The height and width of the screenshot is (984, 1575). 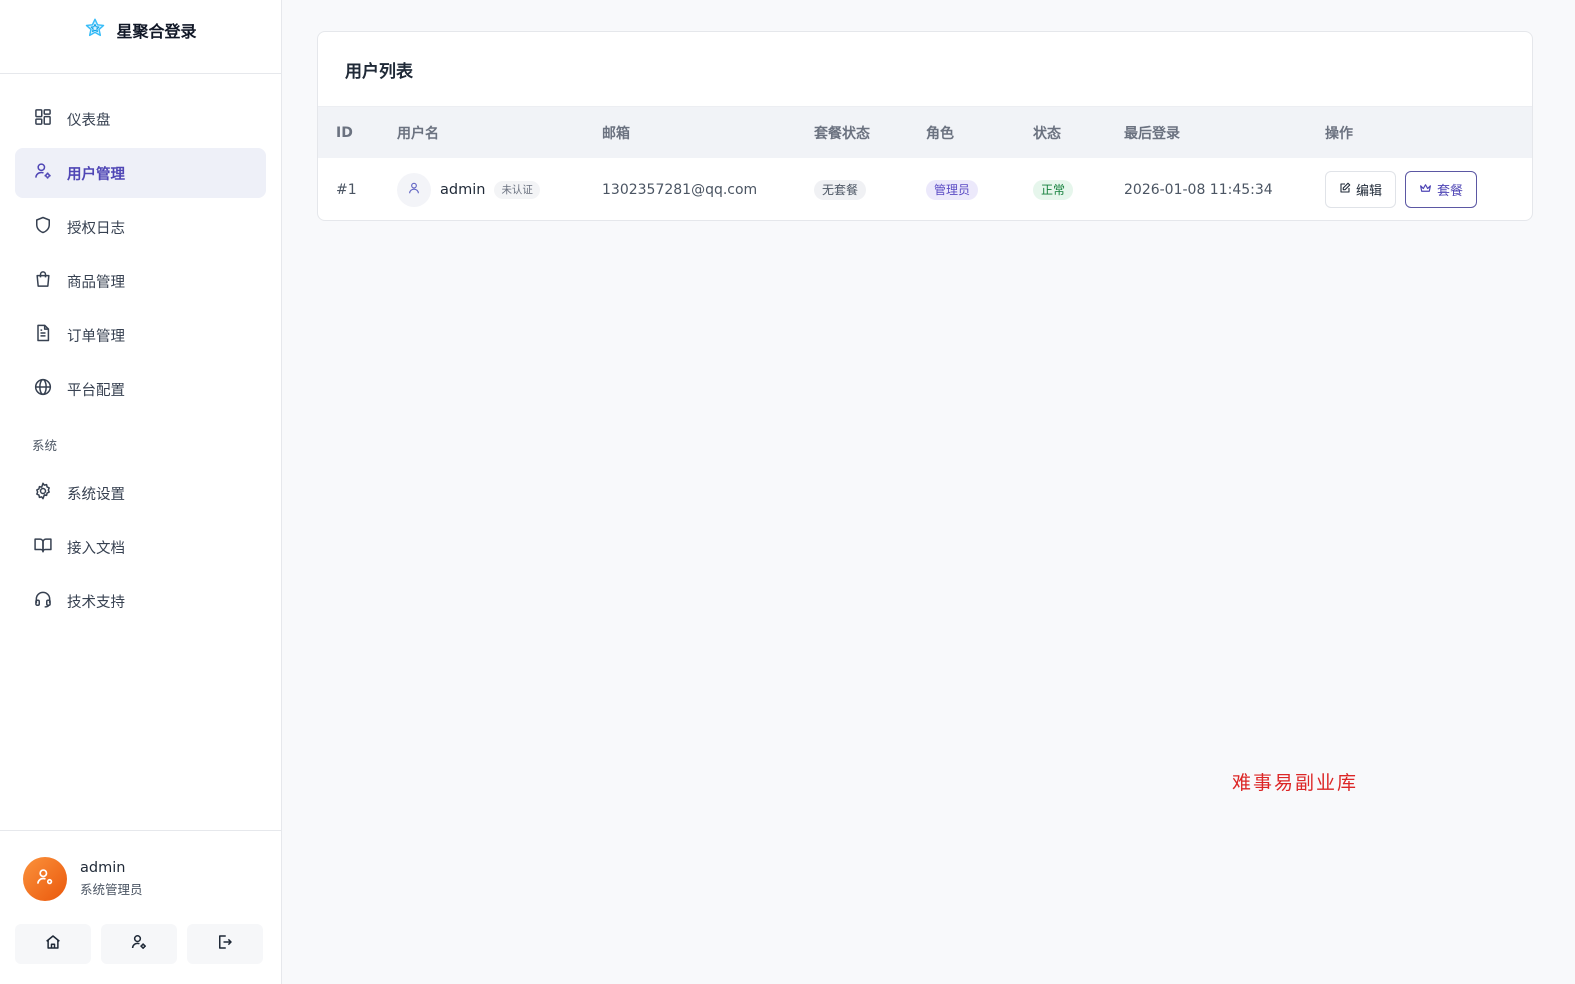 What do you see at coordinates (43, 335) in the screenshot?
I see `document-icon` at bounding box center [43, 335].